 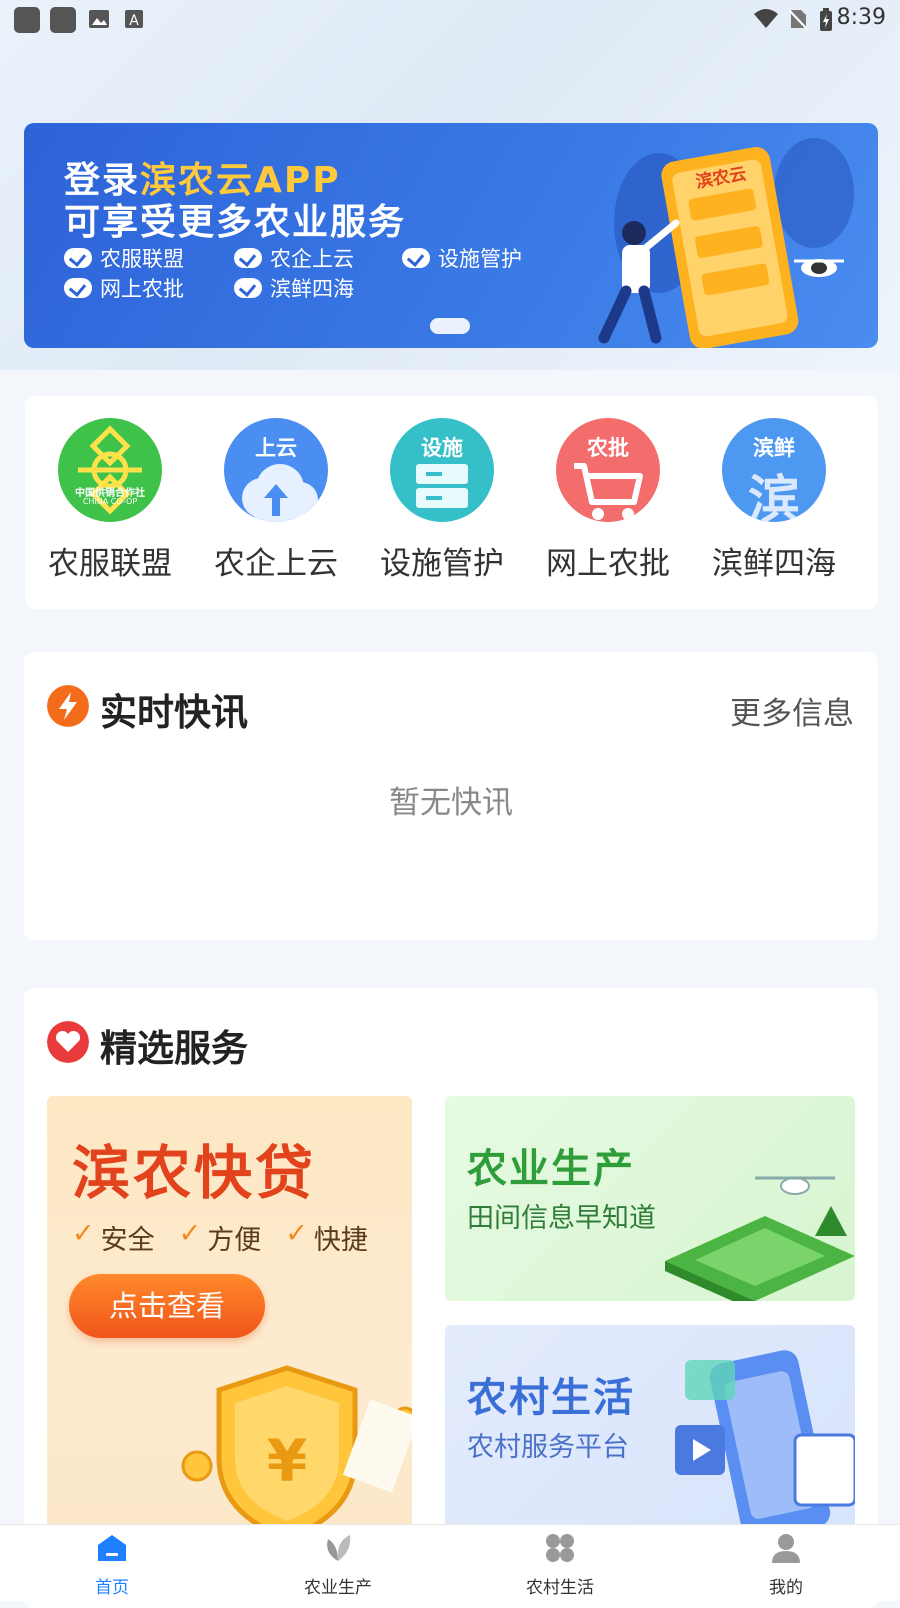 What do you see at coordinates (551, 1169) in the screenshot?
I see `agri-title: 农业生产` at bounding box center [551, 1169].